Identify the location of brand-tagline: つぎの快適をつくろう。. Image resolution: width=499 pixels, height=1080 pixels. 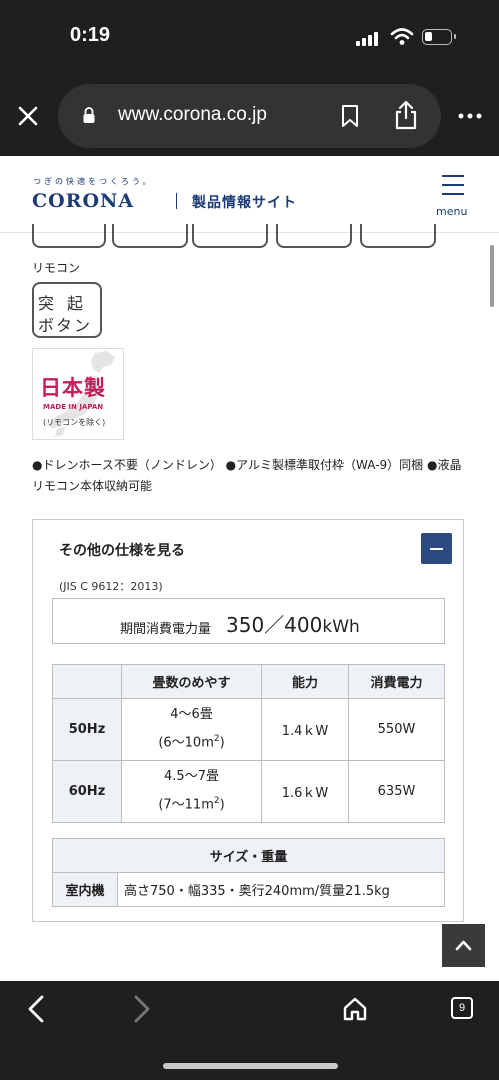
(93, 181).